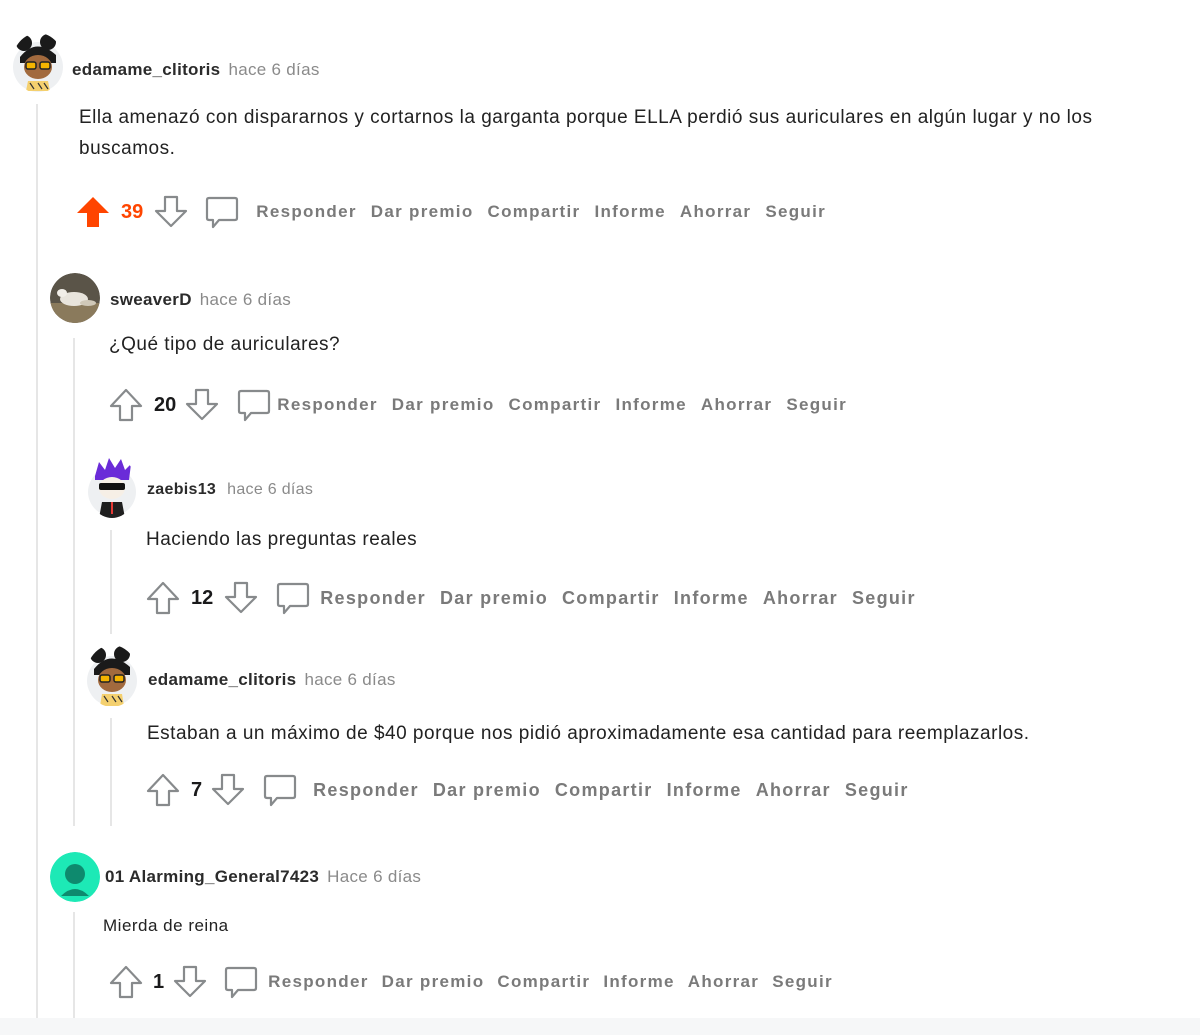  What do you see at coordinates (166, 925) in the screenshot?
I see `comment-body: Mierda de reina` at bounding box center [166, 925].